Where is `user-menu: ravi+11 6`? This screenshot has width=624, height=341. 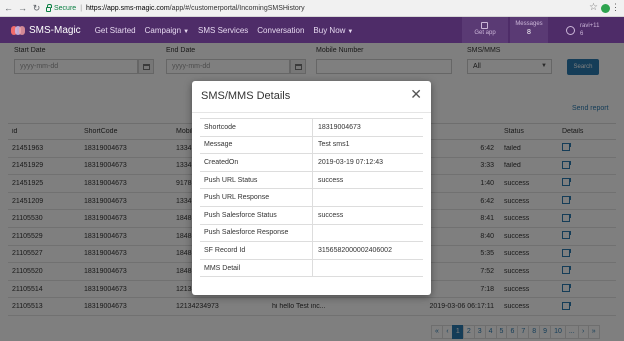 user-menu: ravi+11 6 is located at coordinates (588, 30).